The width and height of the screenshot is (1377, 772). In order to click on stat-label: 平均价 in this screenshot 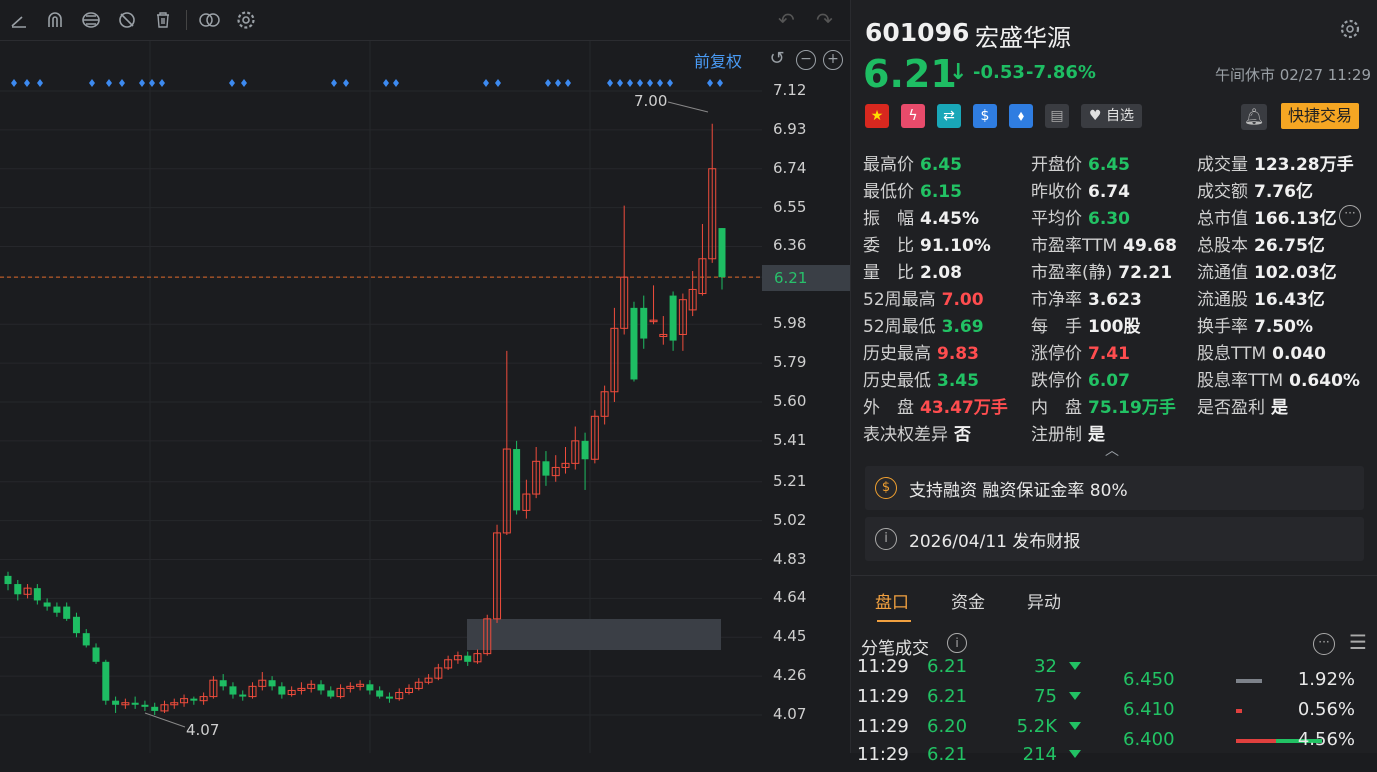, I will do `click(1056, 219)`.